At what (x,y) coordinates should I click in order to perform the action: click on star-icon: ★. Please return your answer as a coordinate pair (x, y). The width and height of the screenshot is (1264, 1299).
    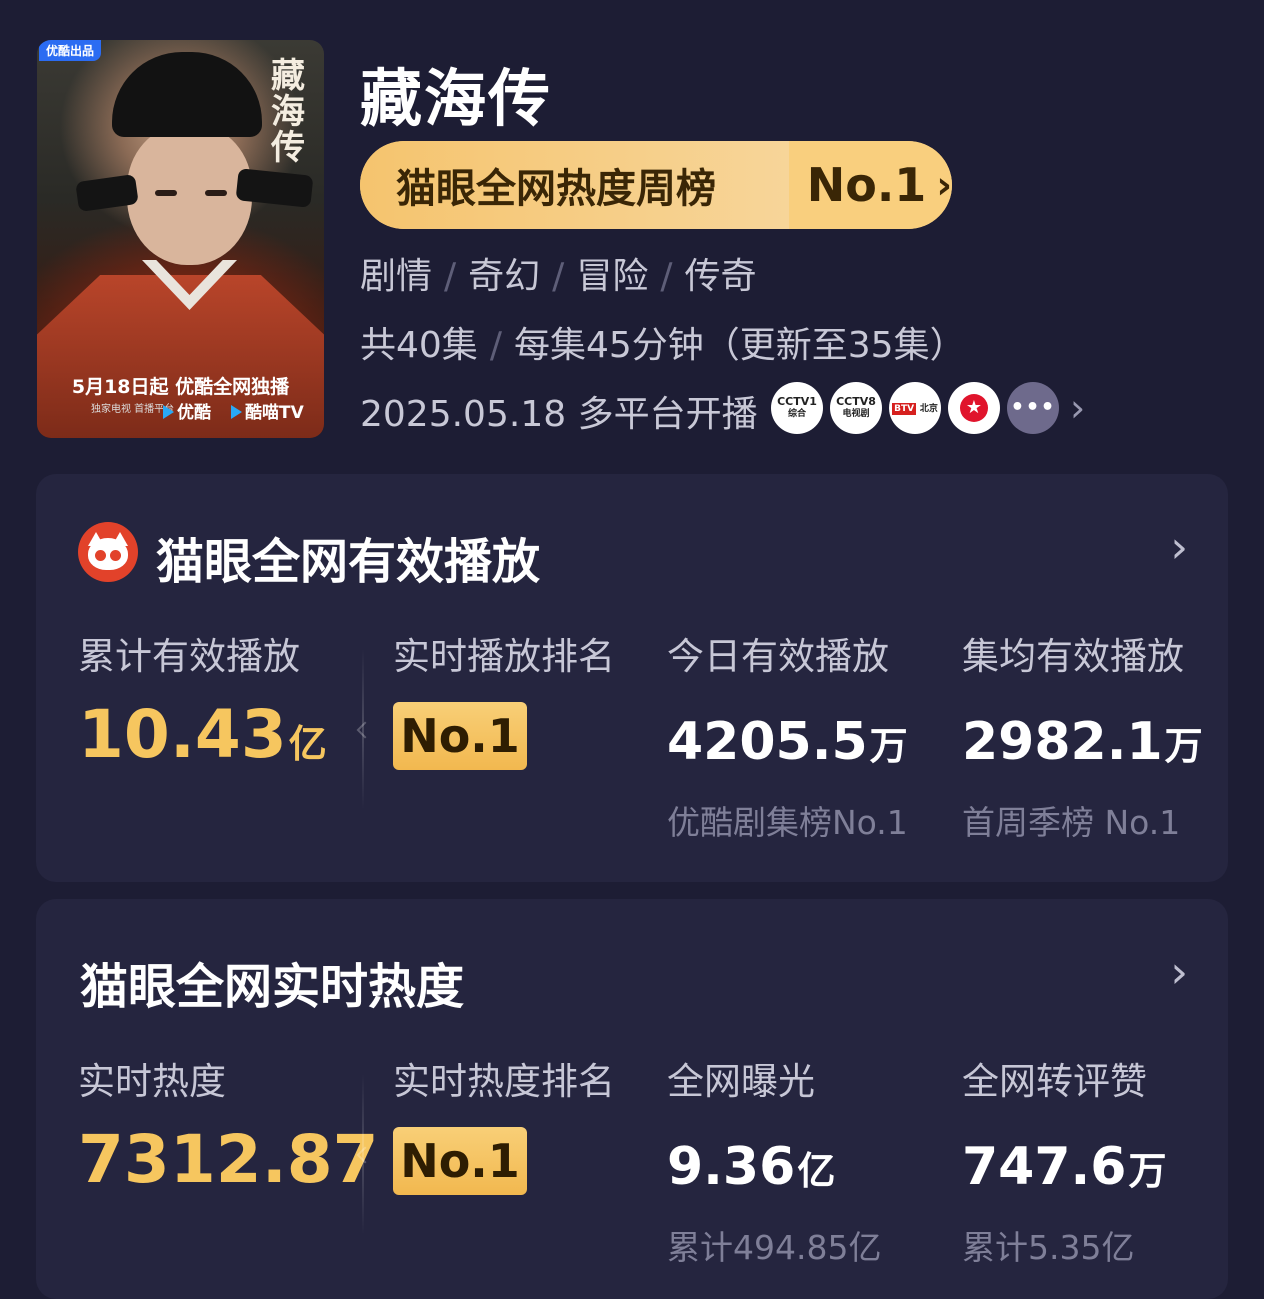
    Looking at the image, I should click on (974, 408).